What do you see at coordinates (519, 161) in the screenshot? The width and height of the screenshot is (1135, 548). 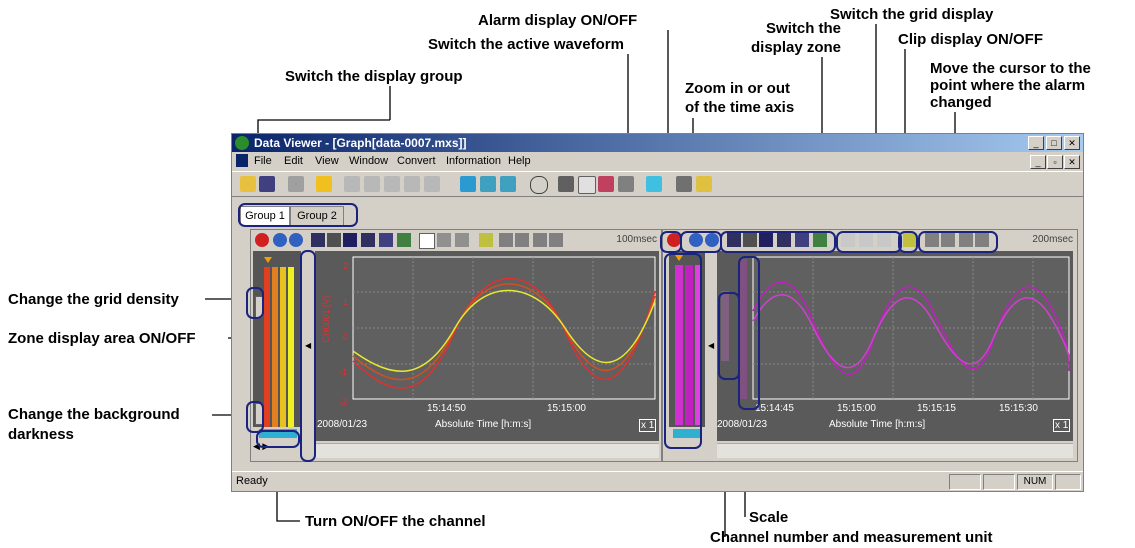 I see `menu-help: Help` at bounding box center [519, 161].